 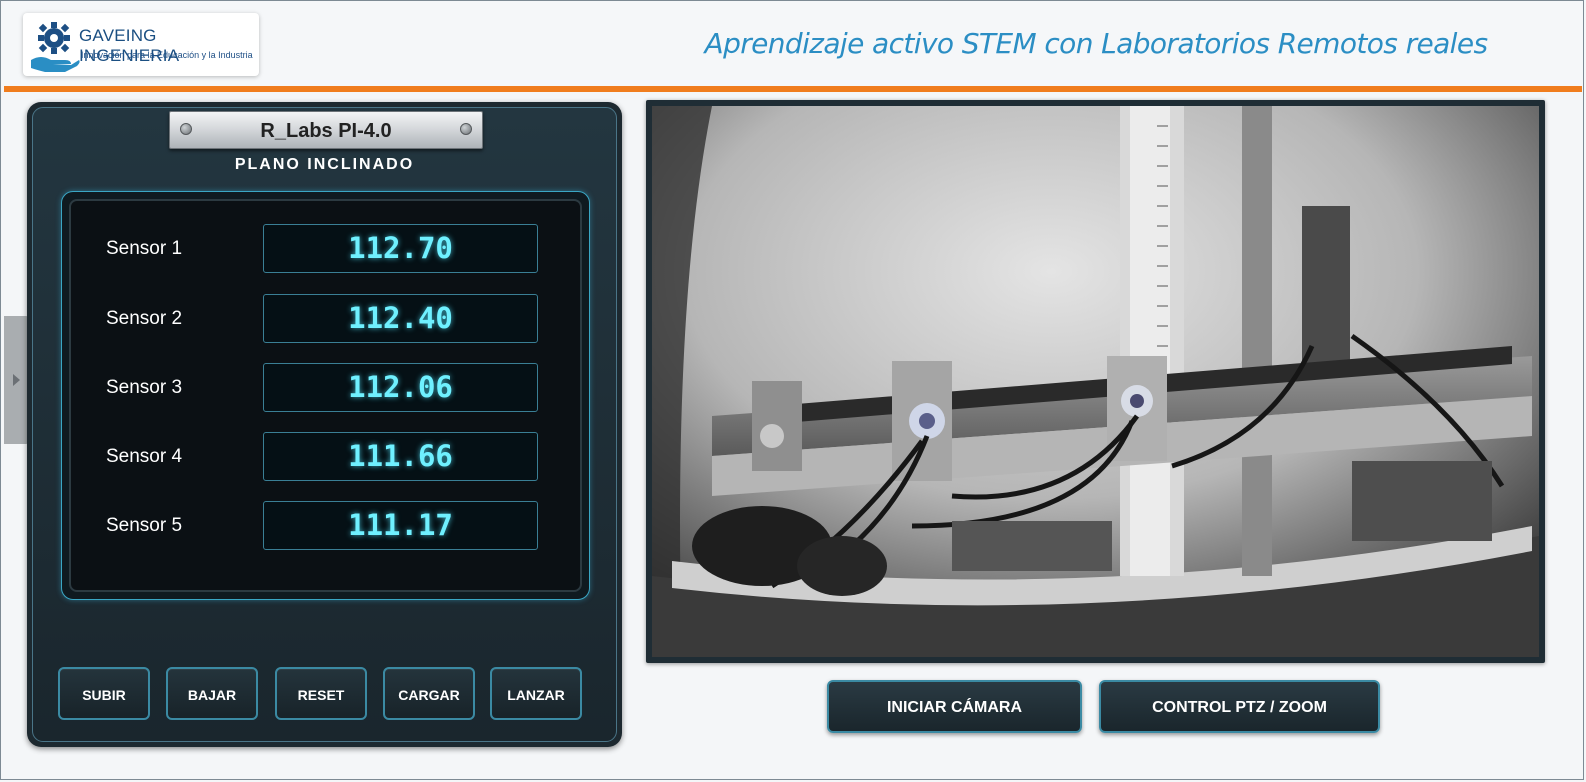 What do you see at coordinates (429, 693) in the screenshot?
I see `cargar-button: CARGAR` at bounding box center [429, 693].